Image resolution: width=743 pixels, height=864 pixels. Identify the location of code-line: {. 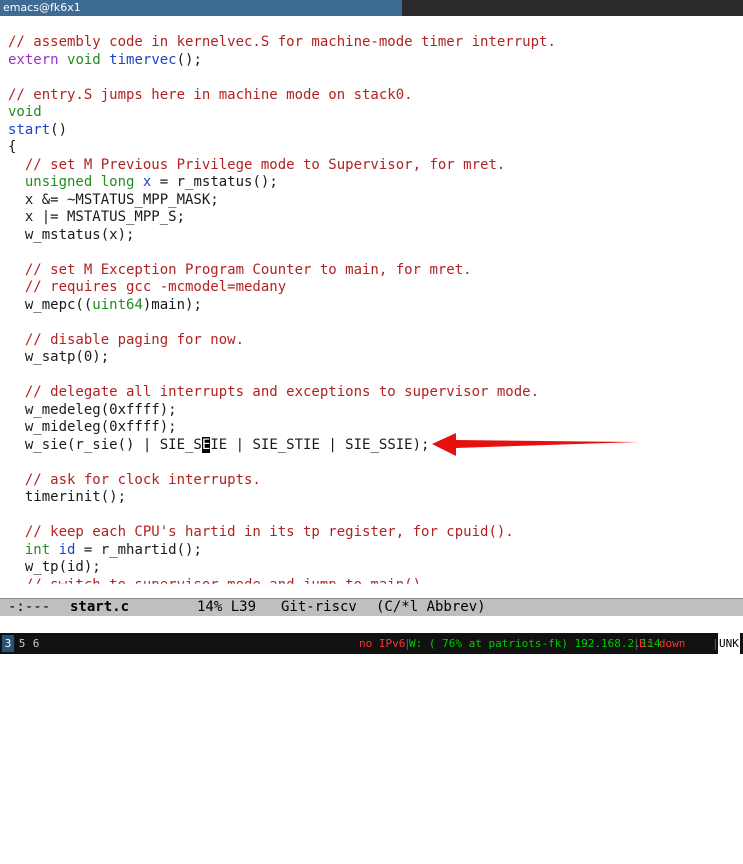
(282, 148).